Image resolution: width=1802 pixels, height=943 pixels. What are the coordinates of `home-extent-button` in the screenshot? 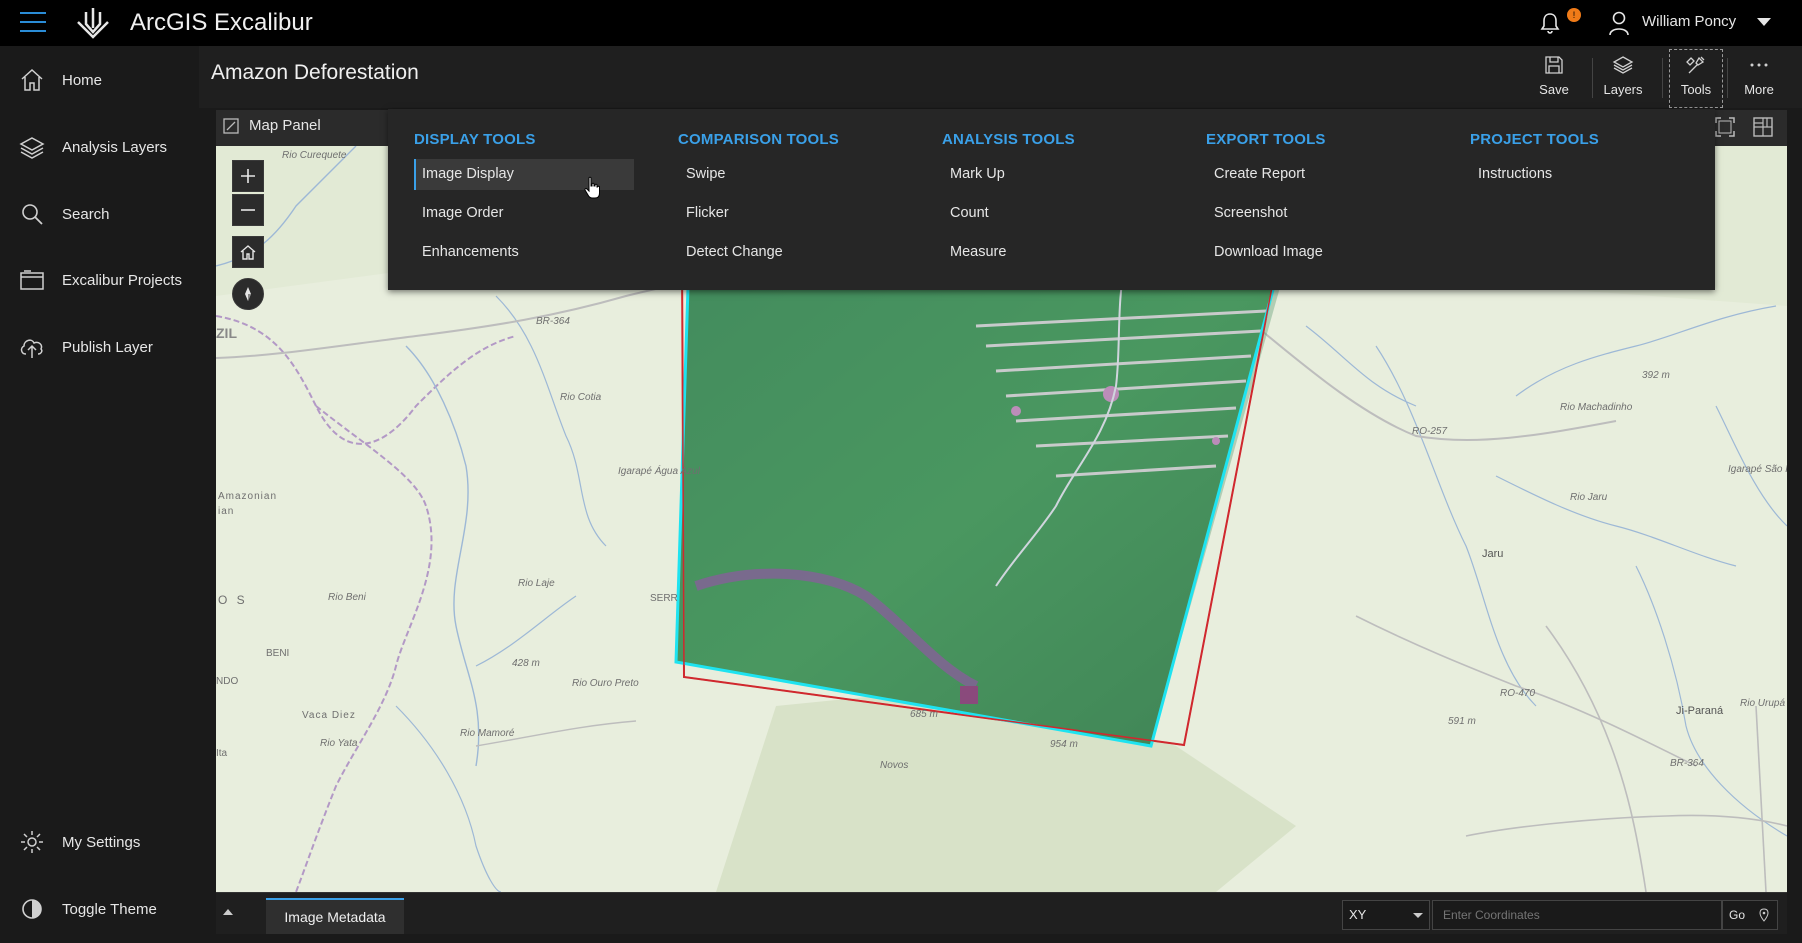 It's located at (248, 252).